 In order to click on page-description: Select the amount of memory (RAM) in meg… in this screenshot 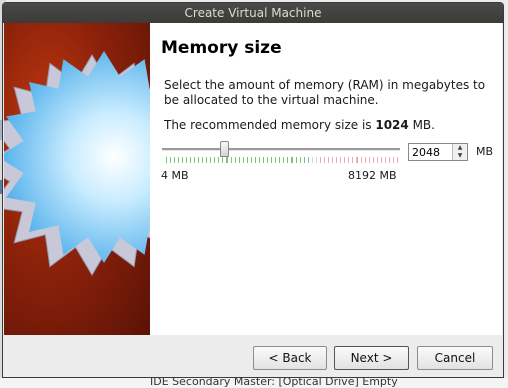, I will do `click(325, 92)`.